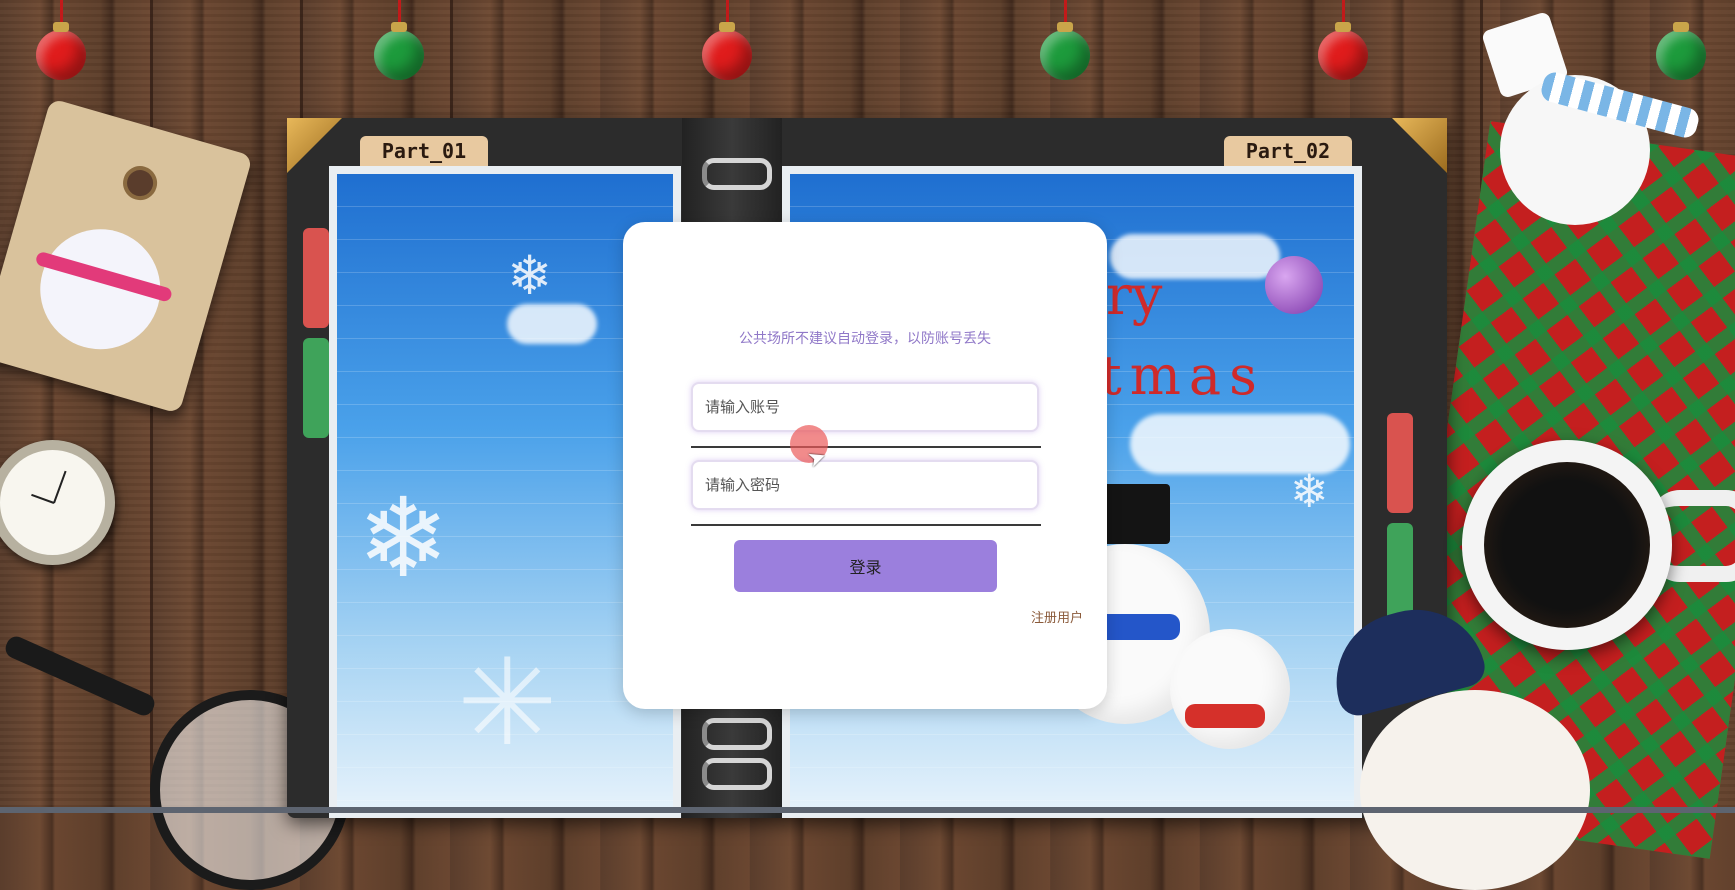 This screenshot has height=890, width=1735. Describe the element at coordinates (1475, 790) in the screenshot. I see `teddy-bear-icon` at that location.